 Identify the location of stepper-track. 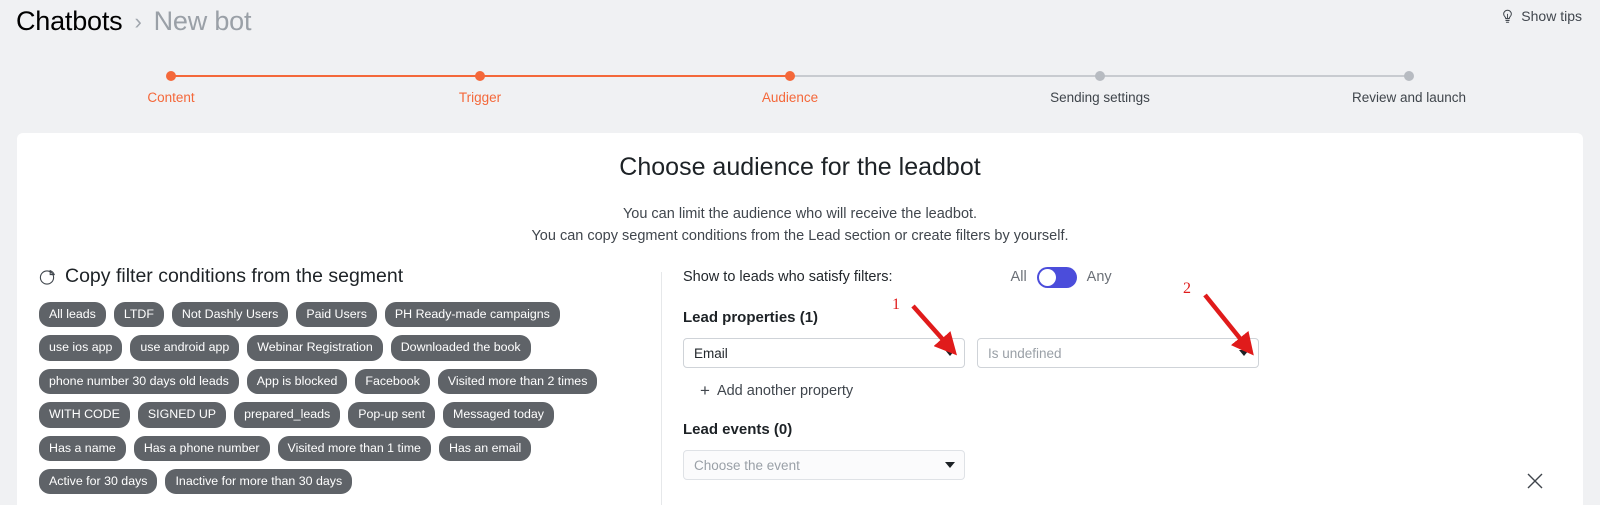
(790, 76).